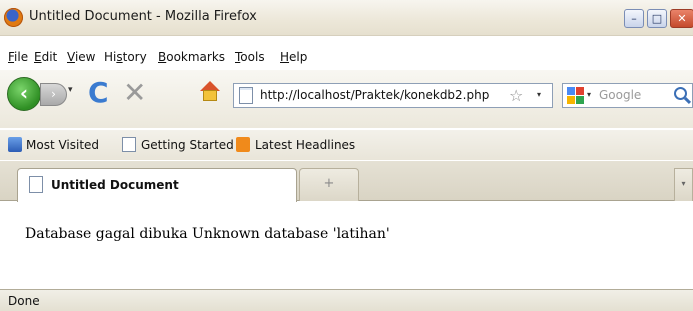 This screenshot has height=311, width=693. I want to click on menu-bookmarks: Bookmarks, so click(191, 57).